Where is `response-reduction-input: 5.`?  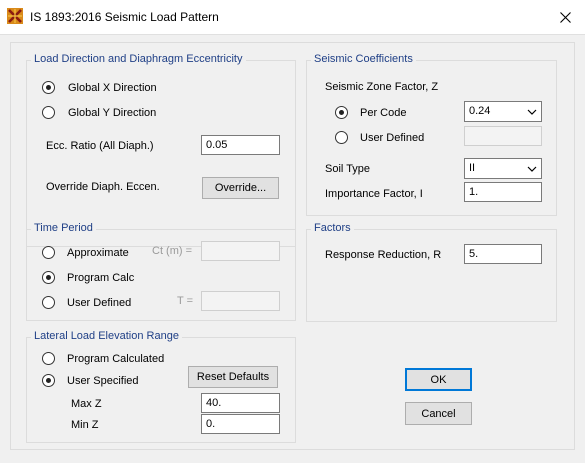 response-reduction-input: 5. is located at coordinates (503, 254).